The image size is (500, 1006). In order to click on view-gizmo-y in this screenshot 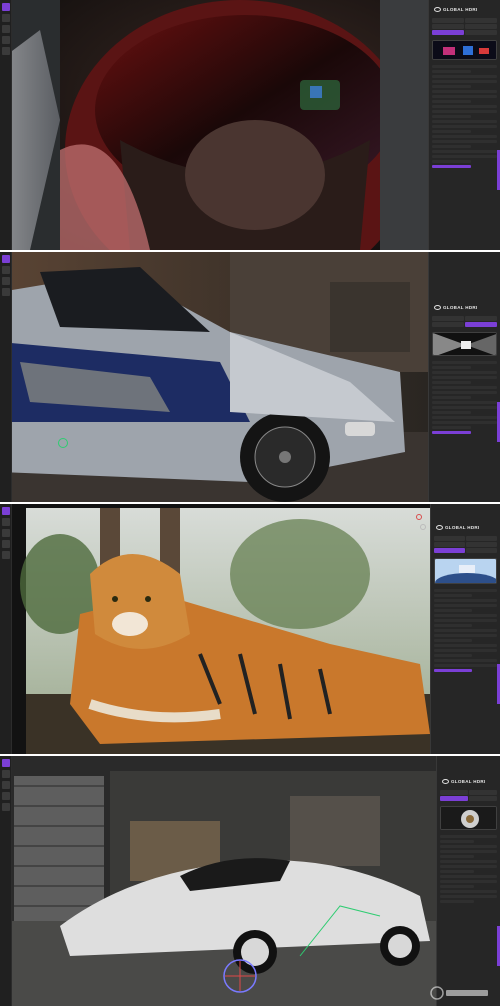, I will do `click(423, 527)`.